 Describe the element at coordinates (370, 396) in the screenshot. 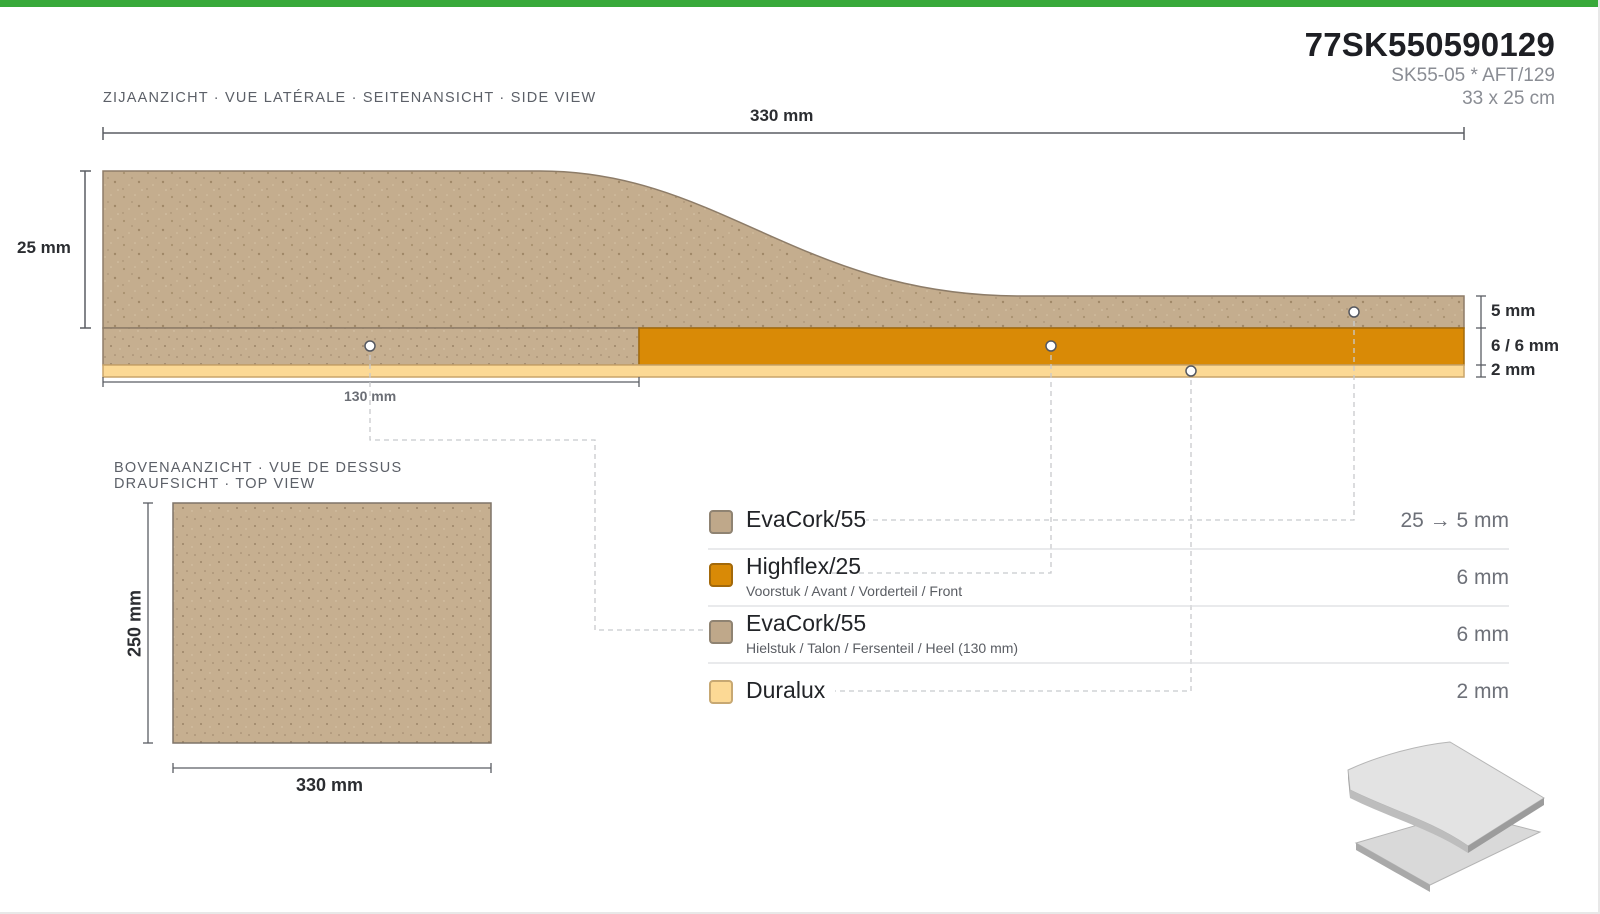

I see `heel-length-label: 130 mm` at that location.